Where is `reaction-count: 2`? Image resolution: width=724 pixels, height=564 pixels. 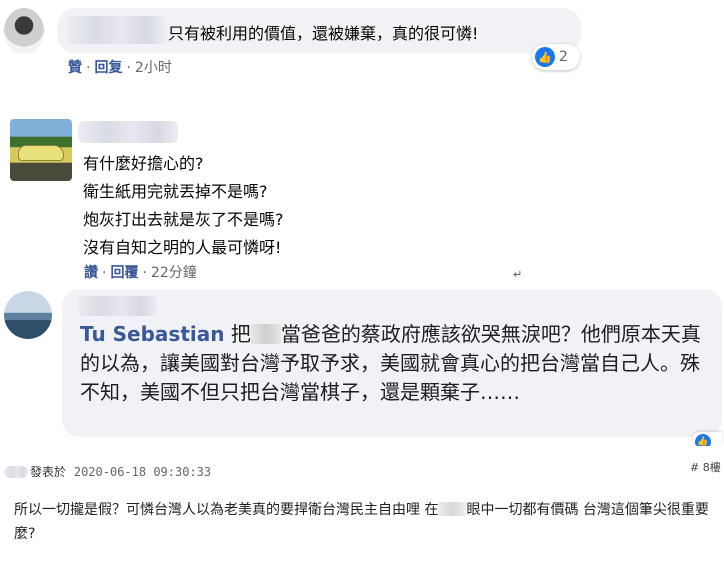
reaction-count: 2 is located at coordinates (563, 57).